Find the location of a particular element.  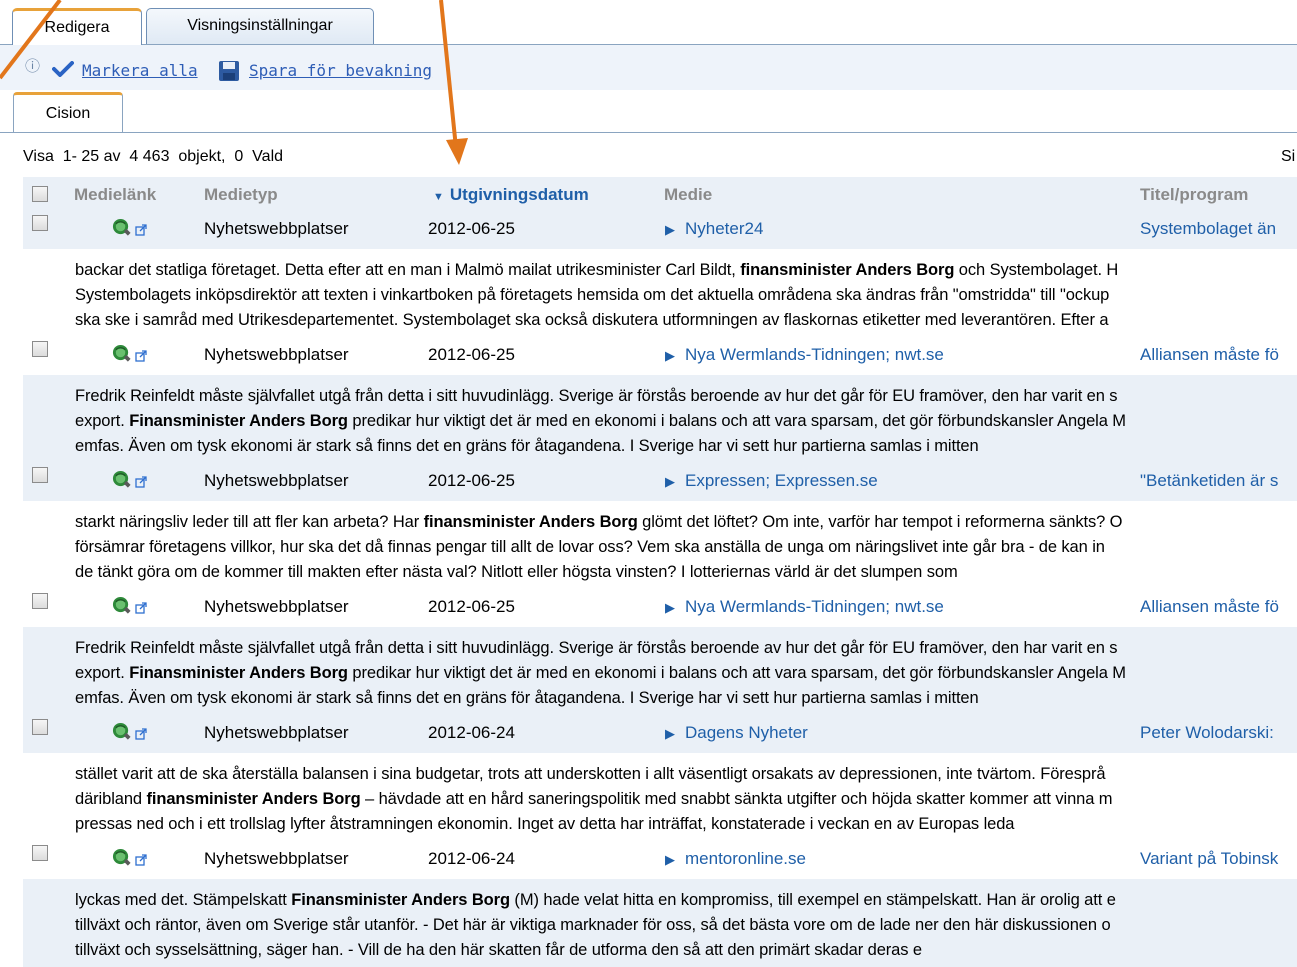

tab-bar: Redigera Visningsinställningar is located at coordinates (648, 22).